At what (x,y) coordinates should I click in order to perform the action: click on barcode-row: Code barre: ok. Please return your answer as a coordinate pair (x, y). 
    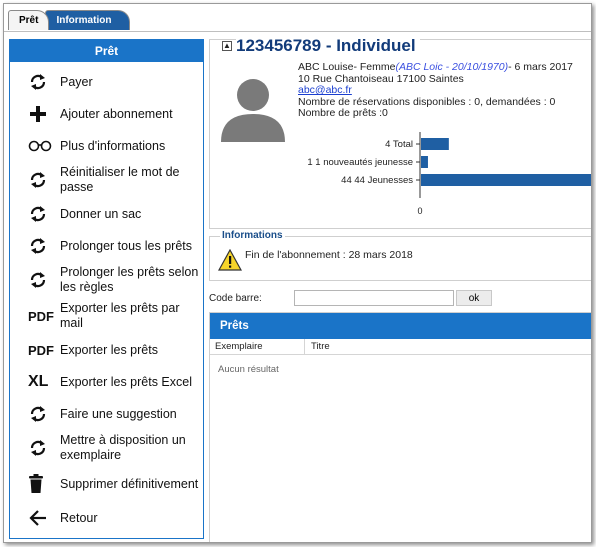
    Looking at the image, I should click on (400, 298).